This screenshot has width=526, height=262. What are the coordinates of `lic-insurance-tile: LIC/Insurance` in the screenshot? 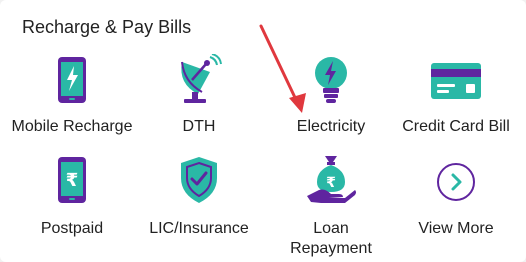 It's located at (199, 197).